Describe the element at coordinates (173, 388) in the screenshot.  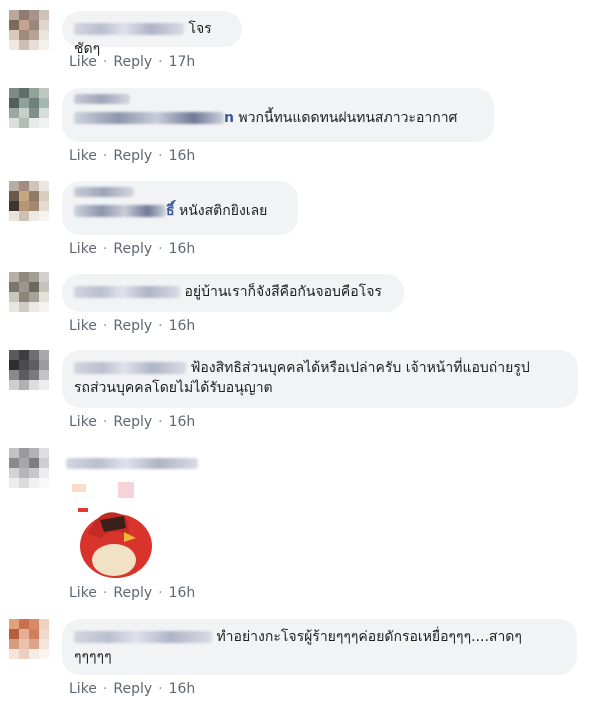
I see `comment-text-line-2: รถส่วนบุคคลโดยไม่ได้รับอนุญาต` at that location.